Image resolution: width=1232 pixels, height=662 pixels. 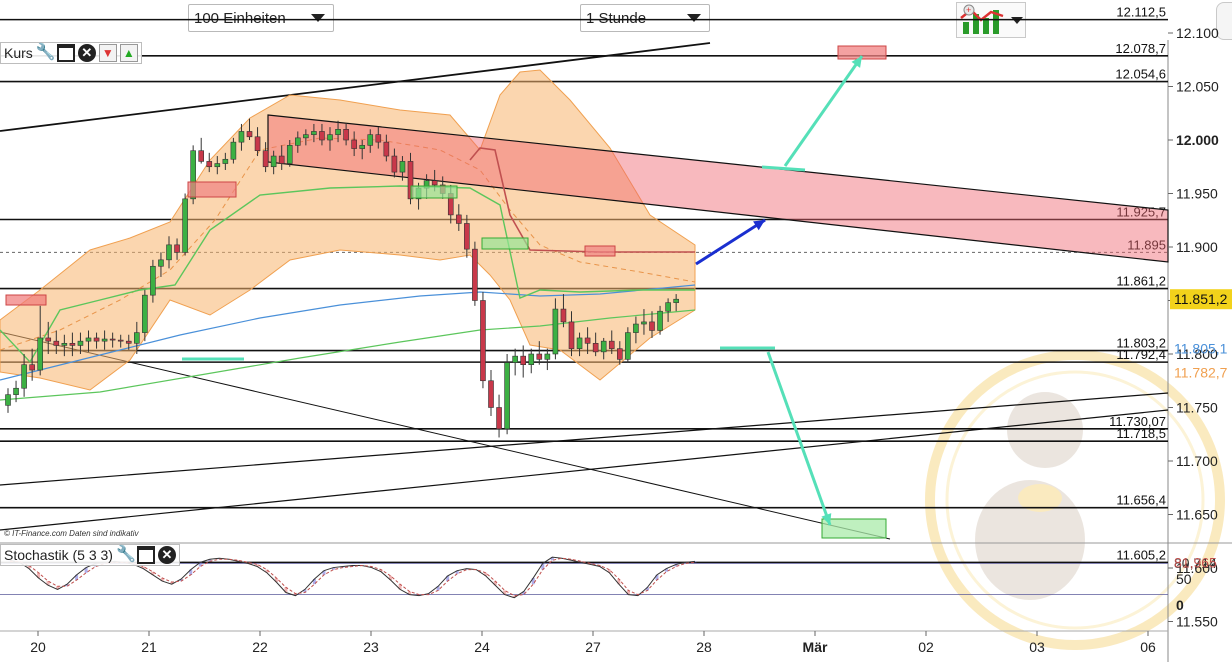 What do you see at coordinates (38, 647) in the screenshot?
I see `x-tick-label: 20` at bounding box center [38, 647].